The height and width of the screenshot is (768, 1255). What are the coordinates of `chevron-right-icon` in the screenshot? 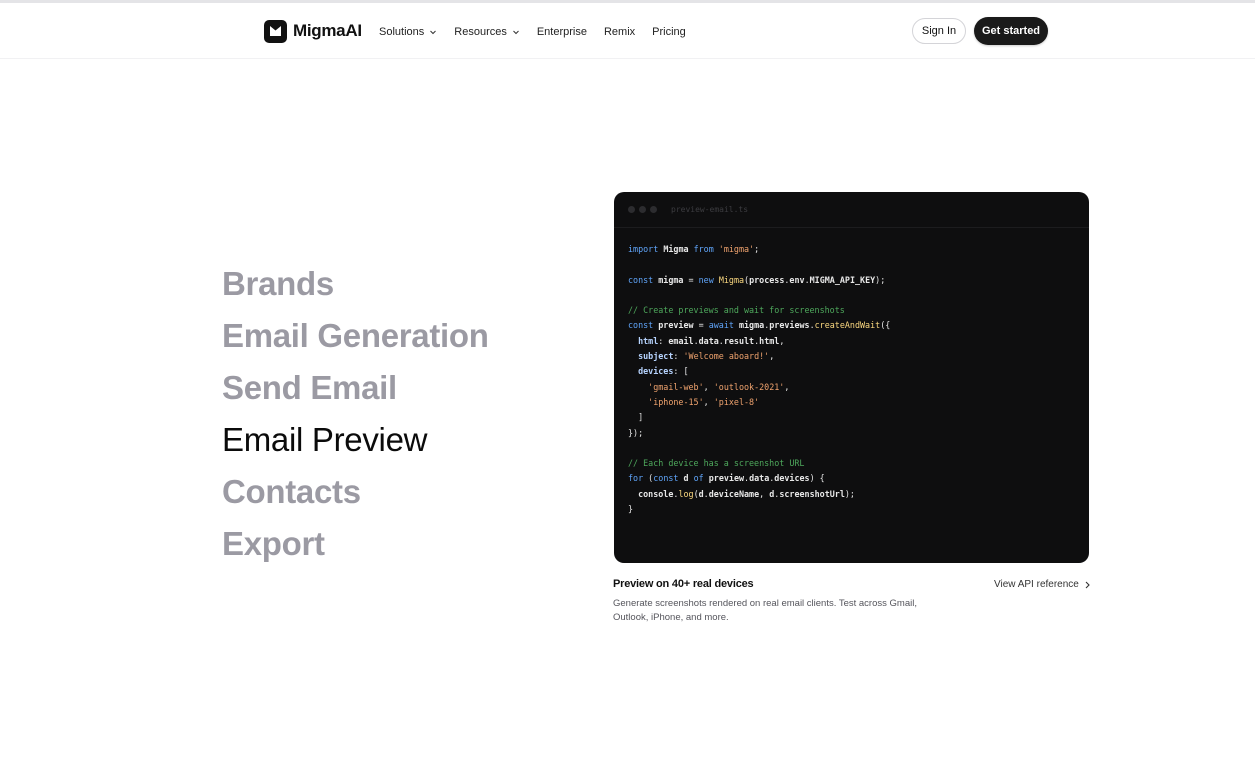 It's located at (1087, 584).